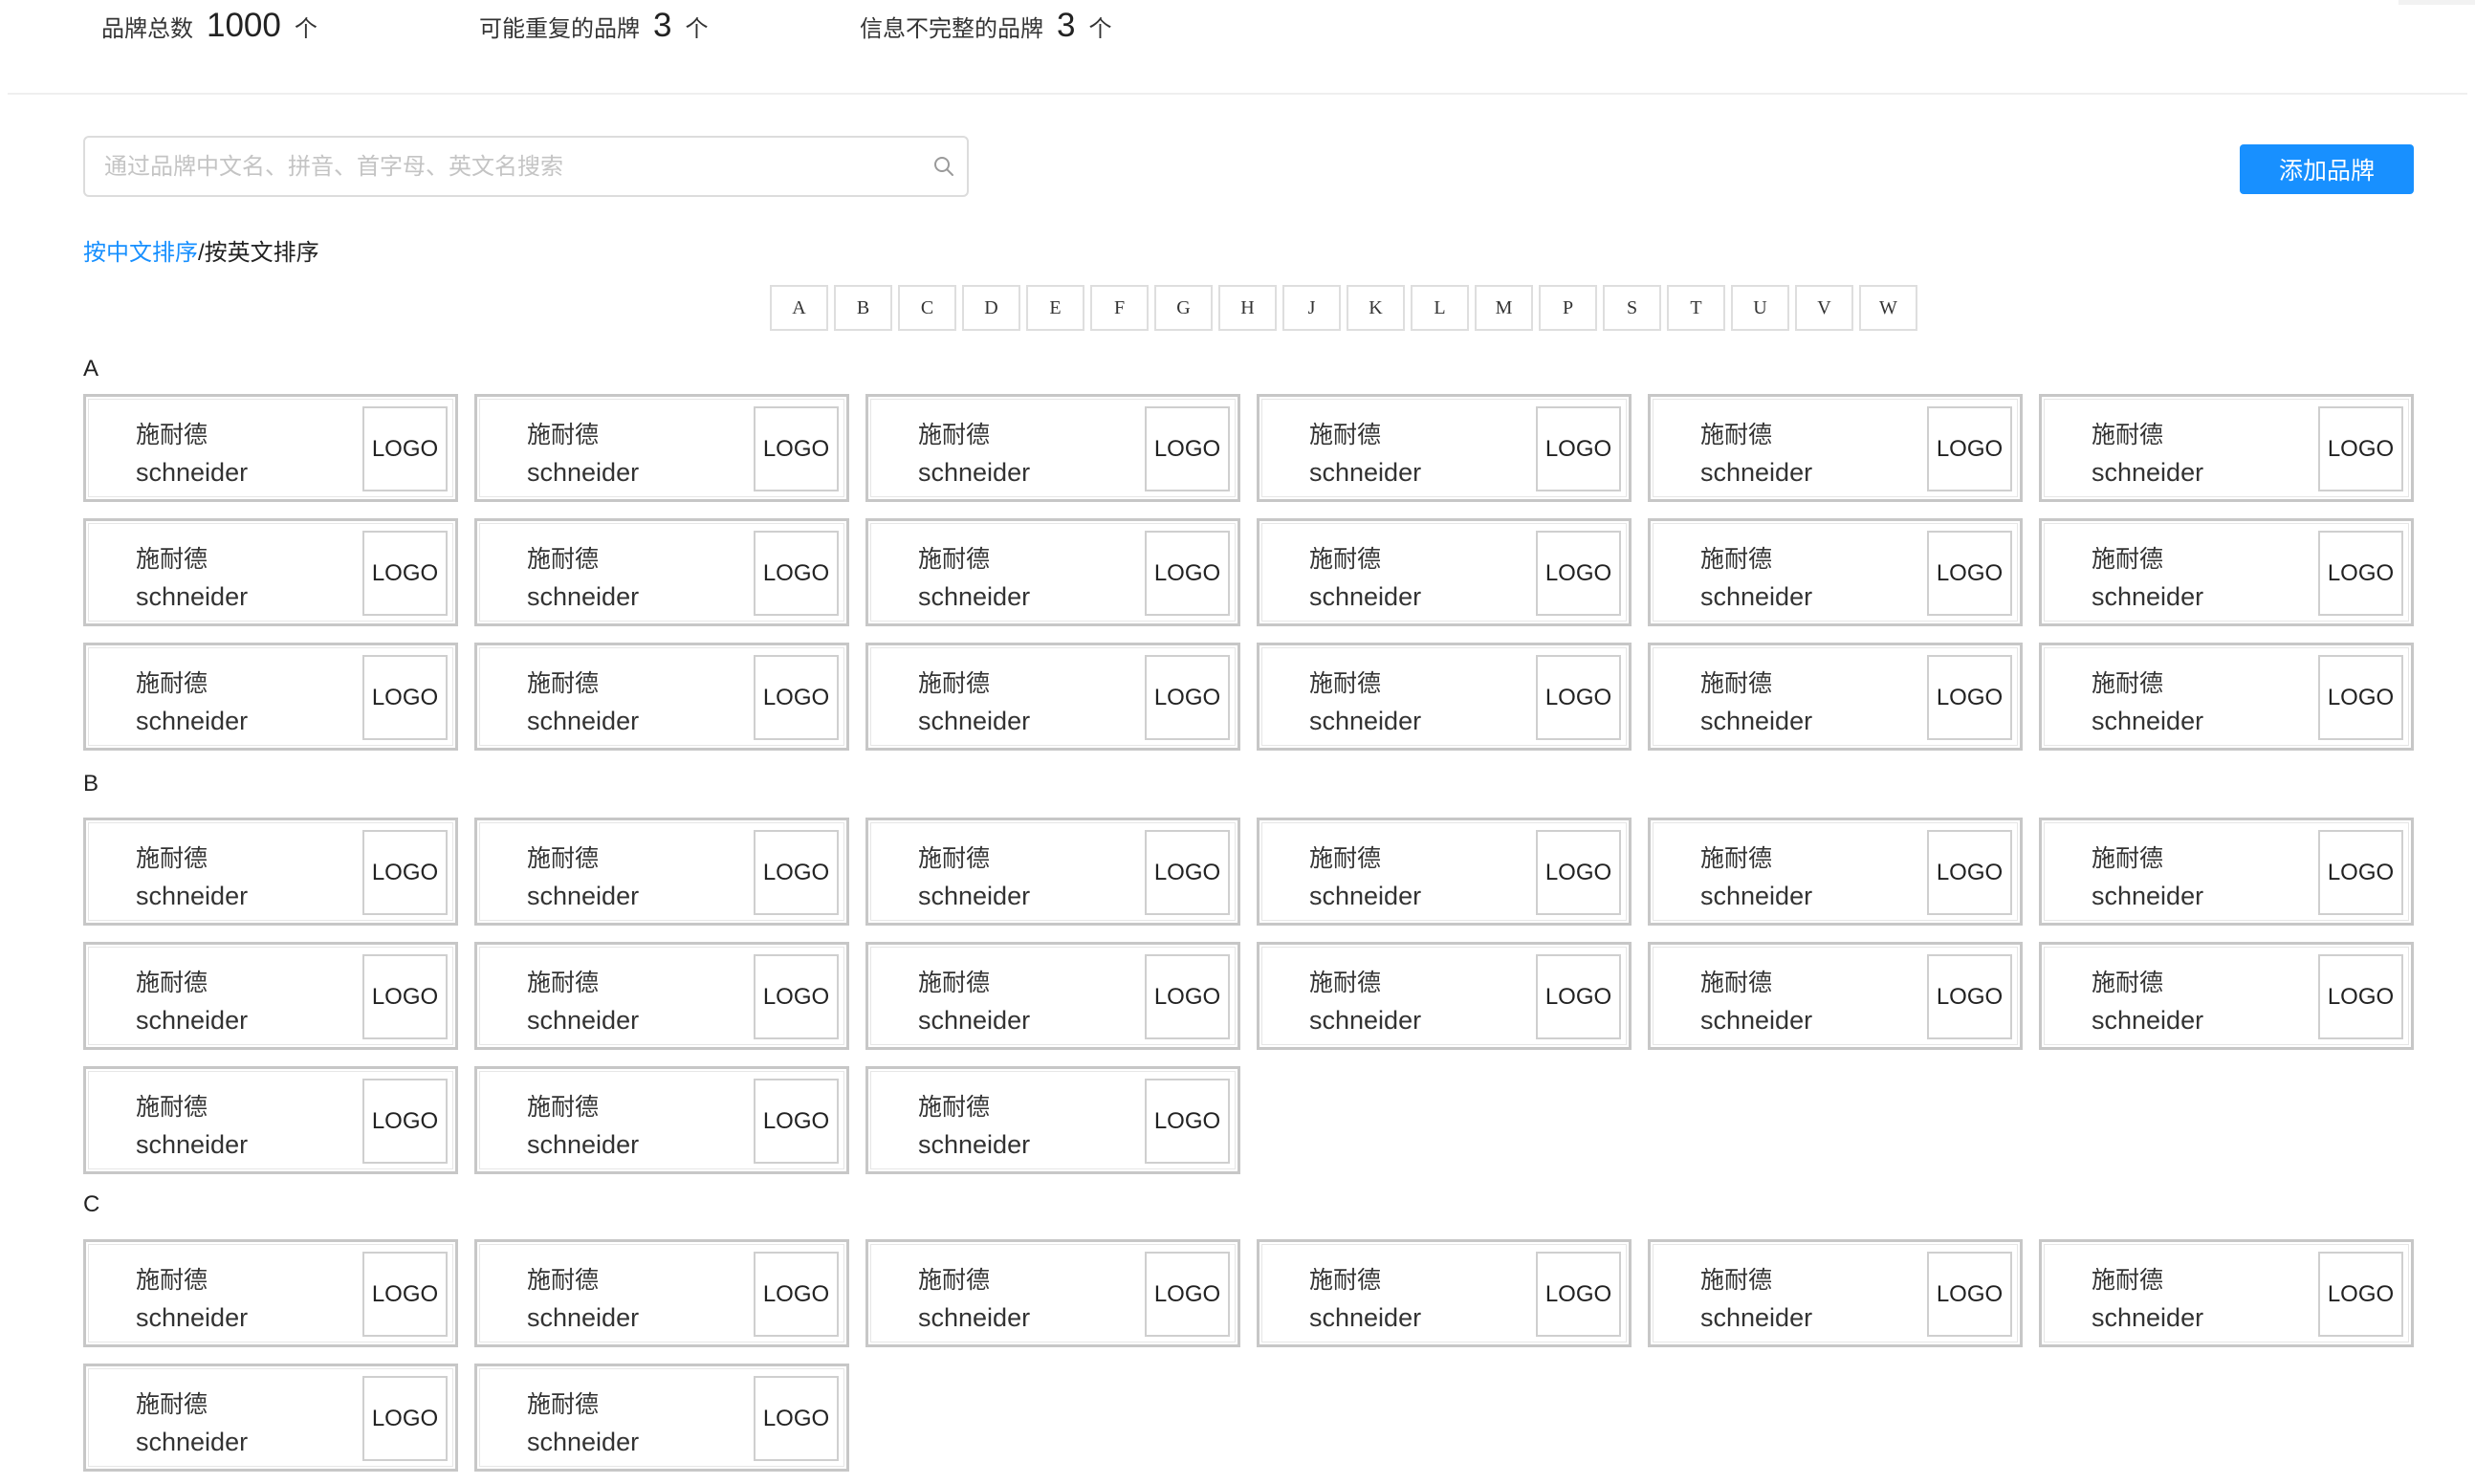  What do you see at coordinates (140, 253) in the screenshot?
I see `sort-by-chinese-link: 按中文排序` at bounding box center [140, 253].